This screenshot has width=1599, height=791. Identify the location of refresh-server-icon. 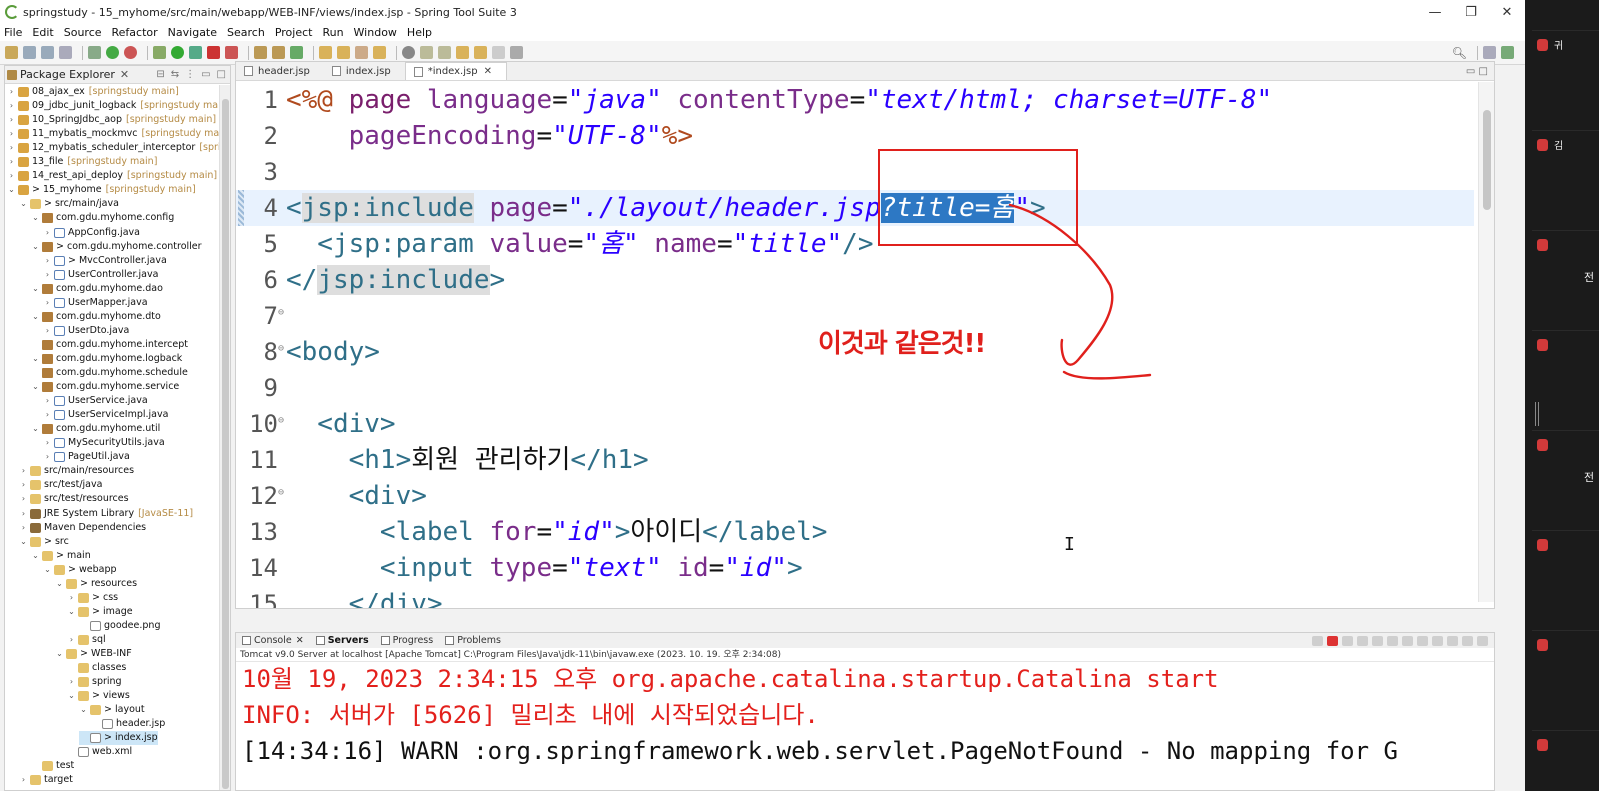
(130, 52).